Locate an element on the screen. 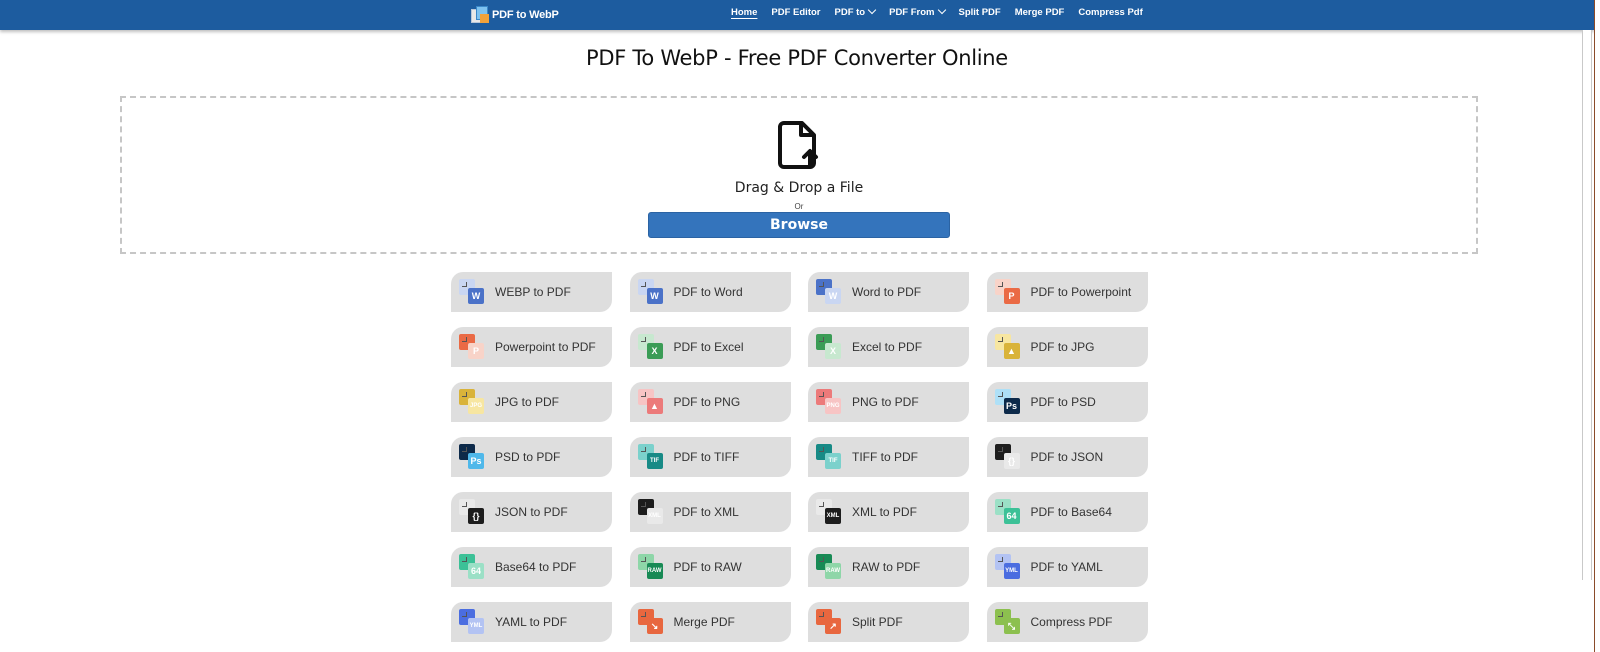  tool-pdf-to-powerpoint: P PDF to Powerpoint is located at coordinates (1067, 292).